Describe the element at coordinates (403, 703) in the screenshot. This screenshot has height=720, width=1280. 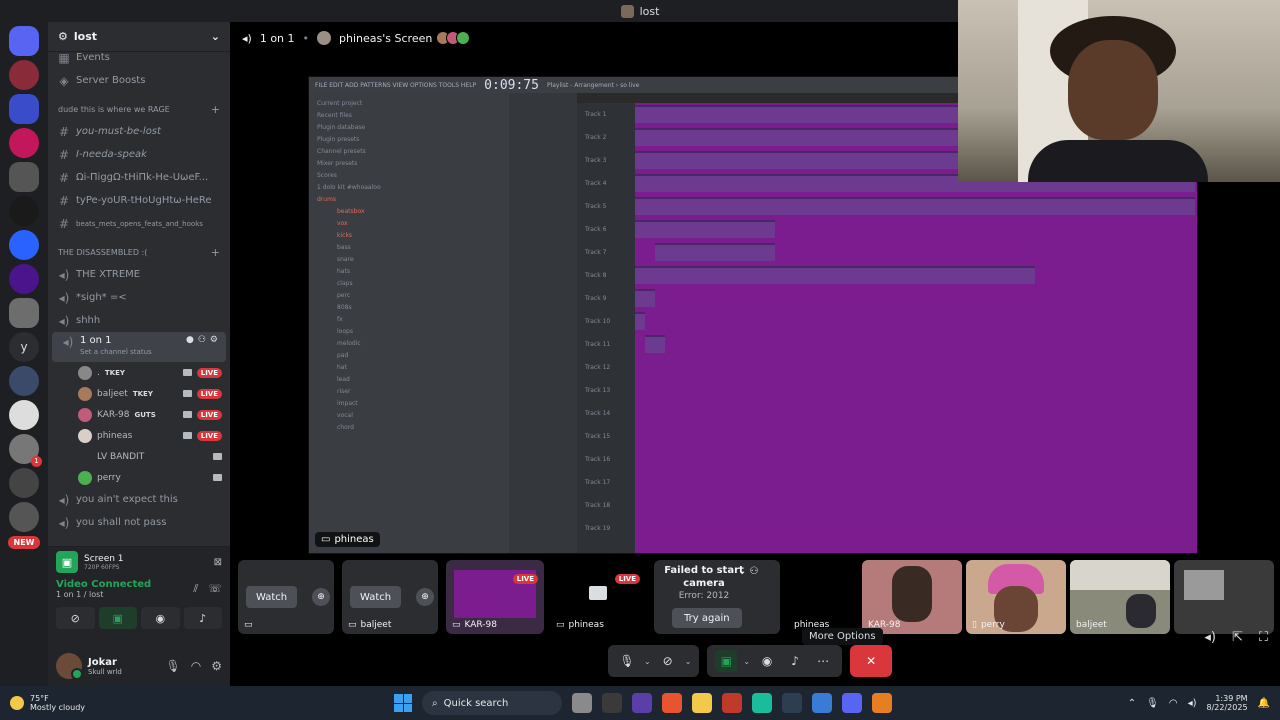
I see `windows-start-icon` at that location.